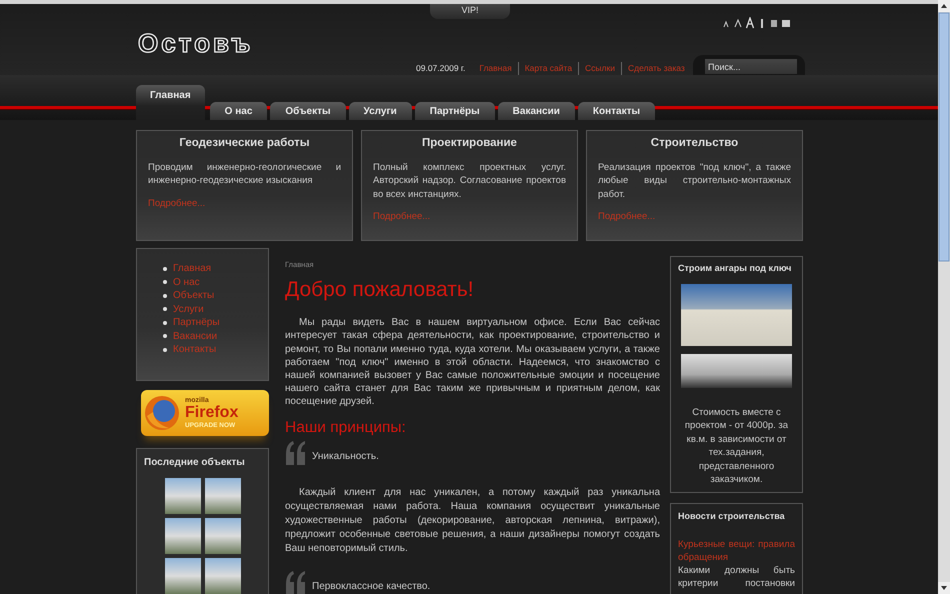  What do you see at coordinates (162, 413) in the screenshot?
I see `globe-icon` at bounding box center [162, 413].